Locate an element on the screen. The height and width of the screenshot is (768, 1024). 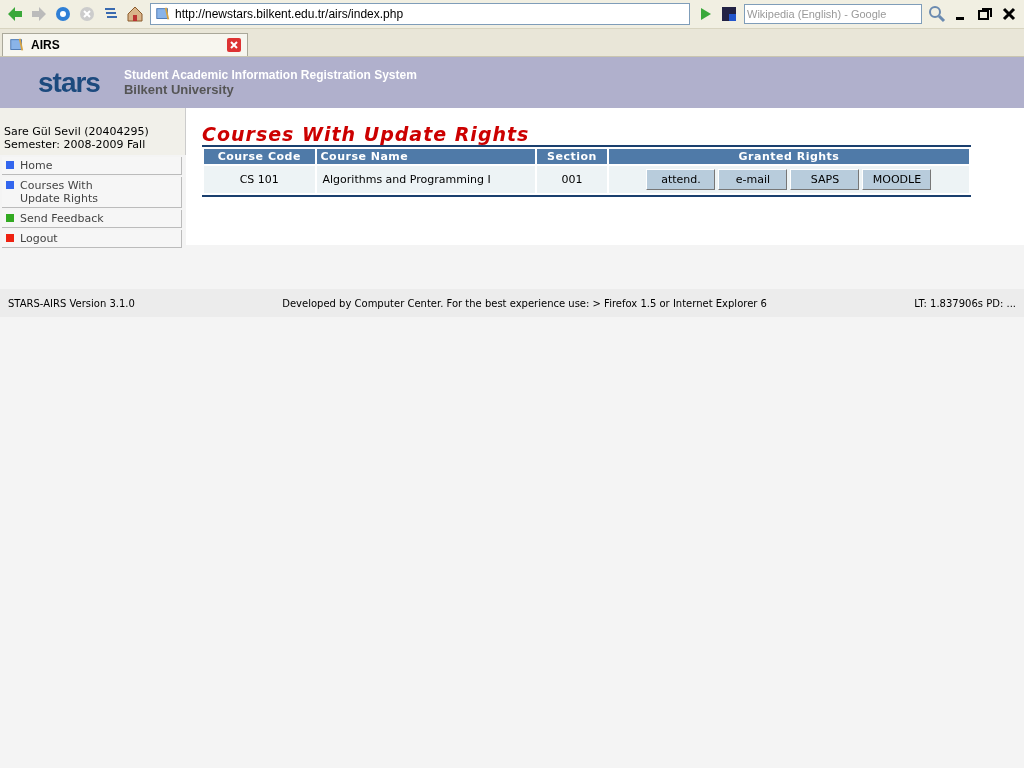
semester-label: Semester: 2008-2009 Fall is located at coordinates (75, 144).